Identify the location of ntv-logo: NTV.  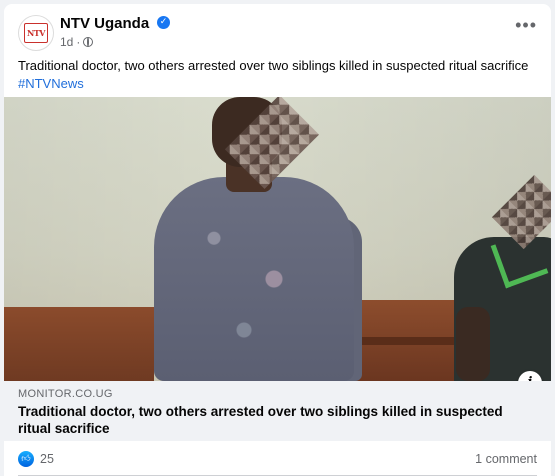
(36, 33).